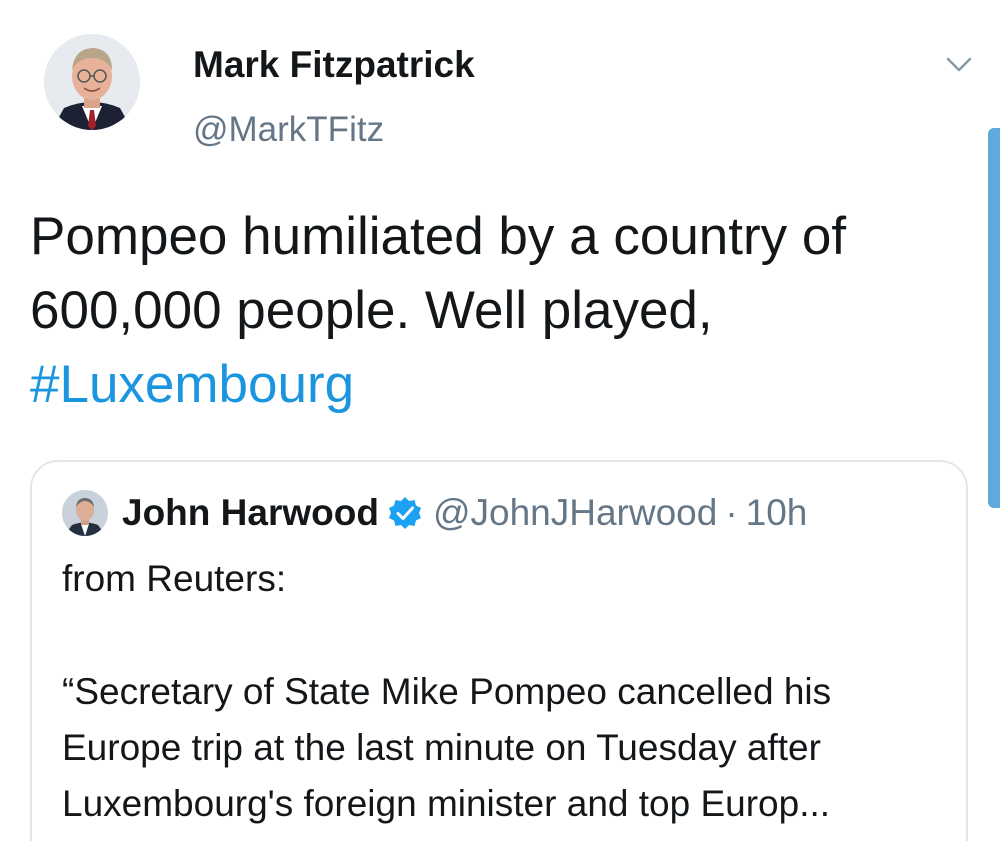 The image size is (1000, 841). What do you see at coordinates (192, 384) in the screenshot?
I see `hashtag-link: #Luxembourg` at bounding box center [192, 384].